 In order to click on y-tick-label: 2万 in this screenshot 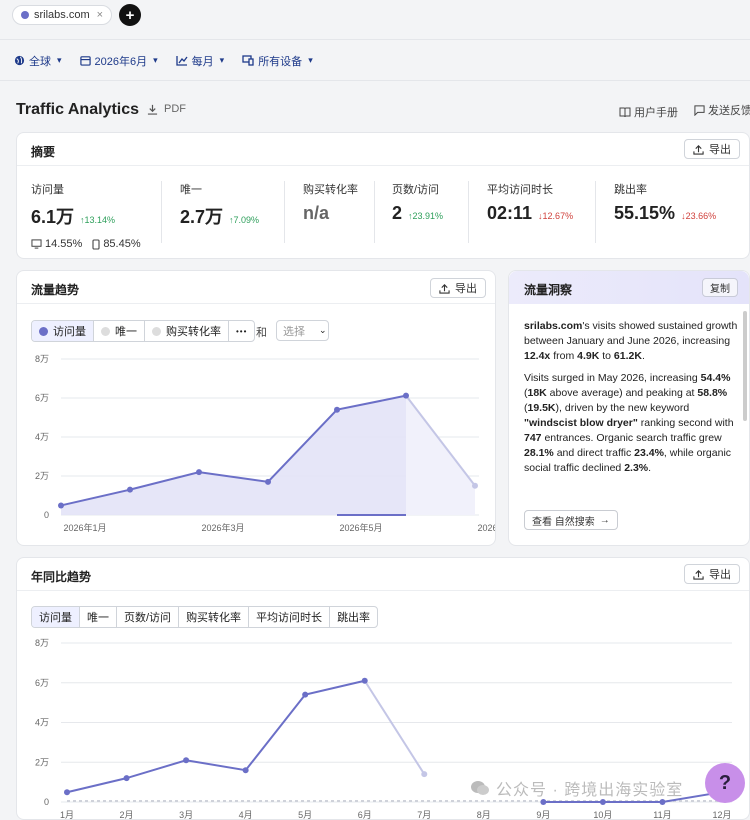, I will do `click(42, 762)`.